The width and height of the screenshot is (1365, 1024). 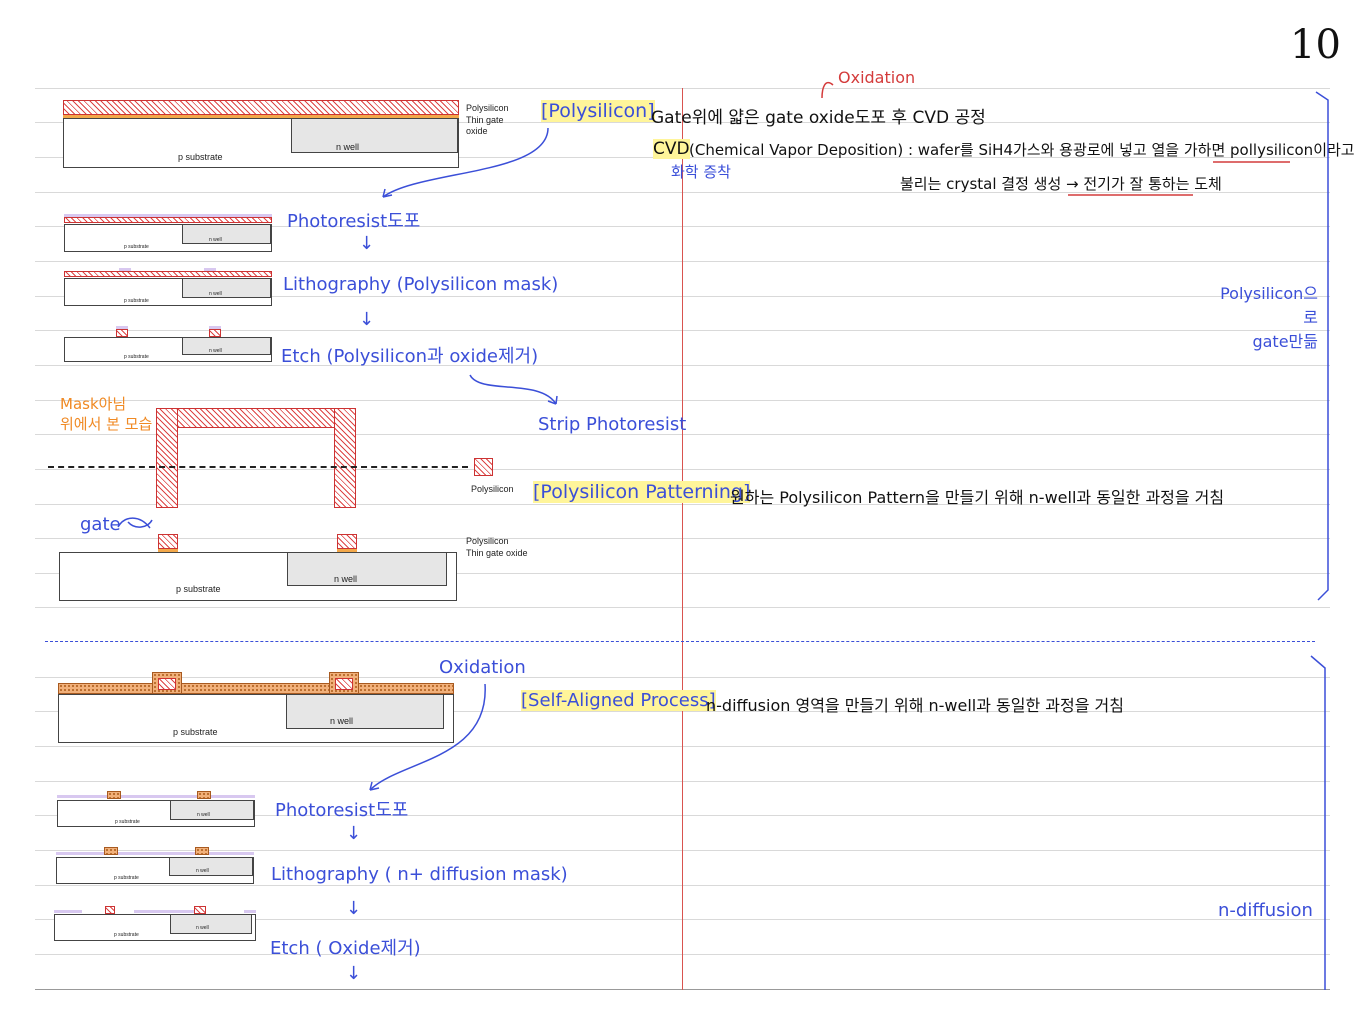 What do you see at coordinates (487, 541) in the screenshot?
I see `polysilicon-label-2: Polysilicon` at bounding box center [487, 541].